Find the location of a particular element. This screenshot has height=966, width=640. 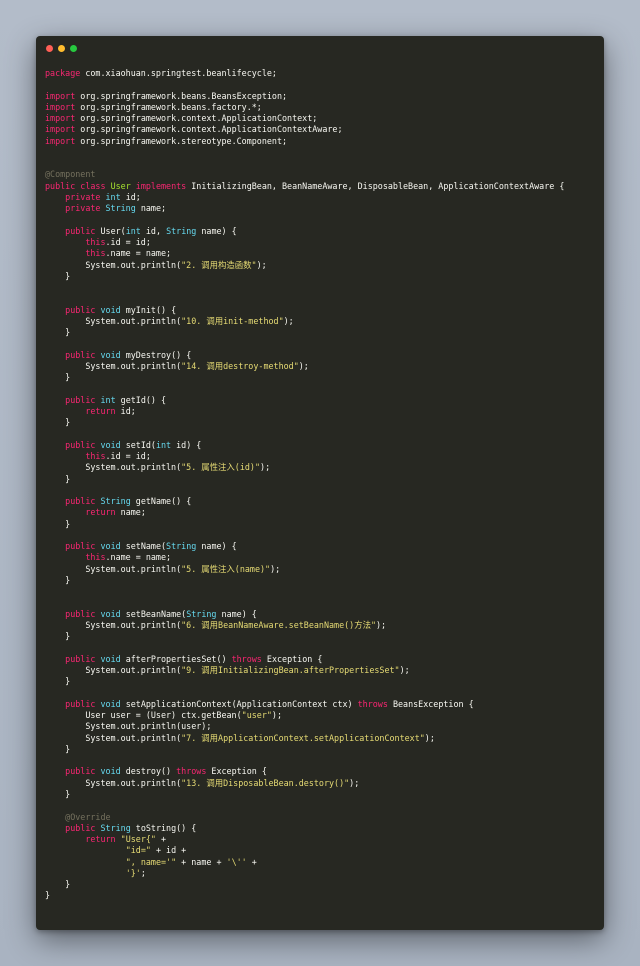

code-line: public void setName(String name) { is located at coordinates (322, 546).